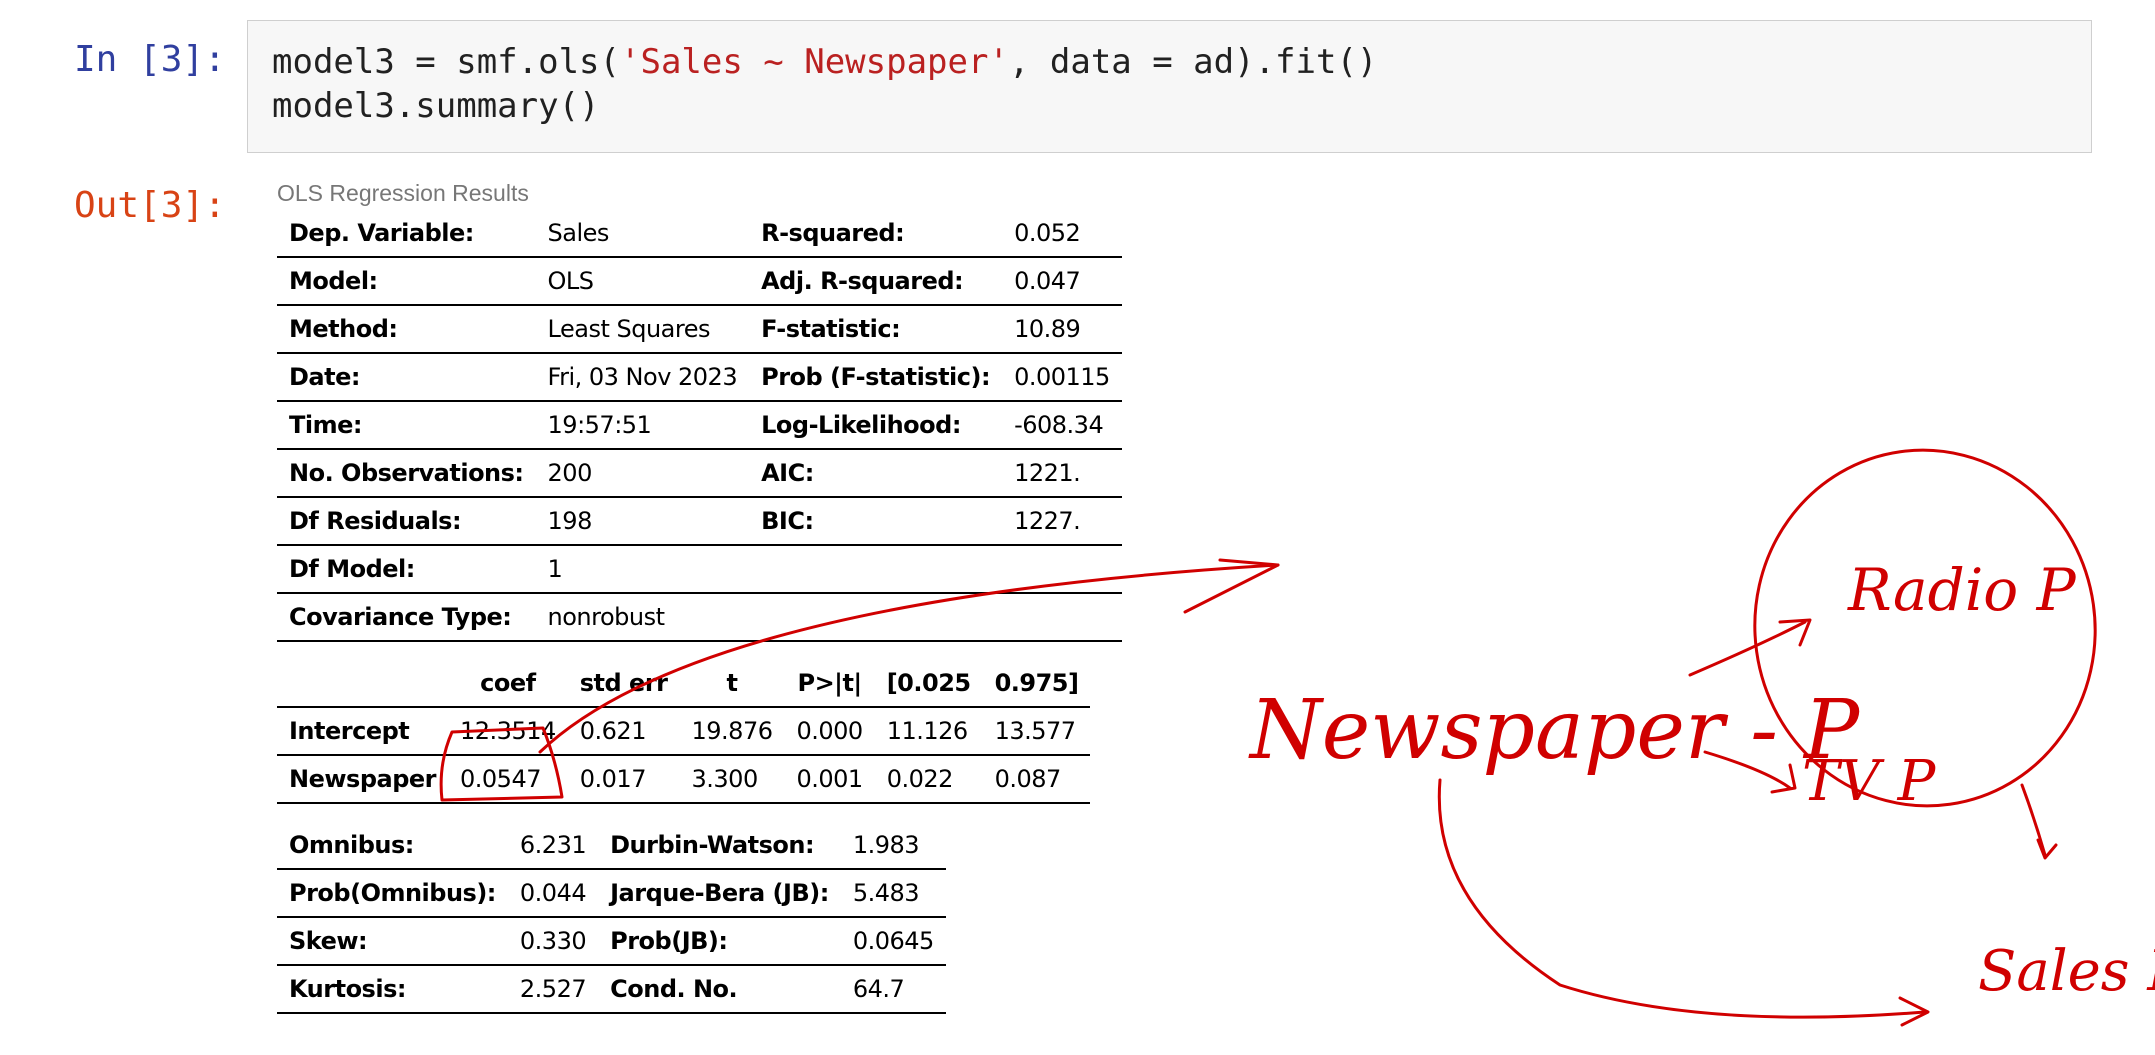 This screenshot has width=2155, height=1055. Describe the element at coordinates (876, 521) in the screenshot. I see `info-label: BIC:` at that location.